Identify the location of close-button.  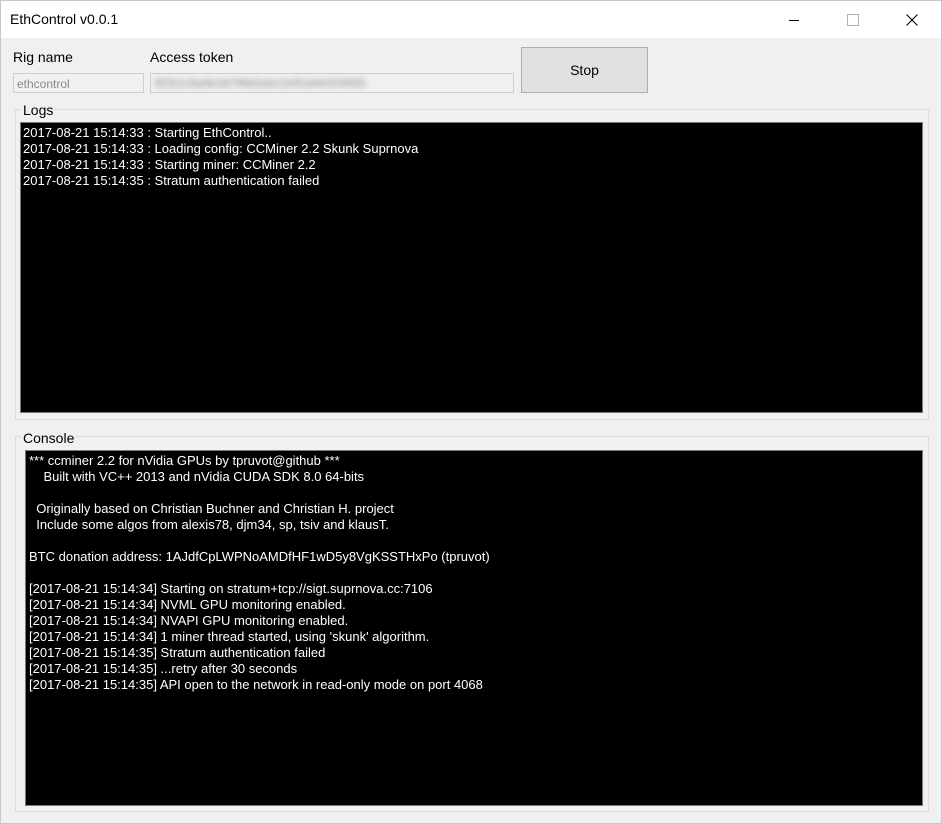
(912, 19).